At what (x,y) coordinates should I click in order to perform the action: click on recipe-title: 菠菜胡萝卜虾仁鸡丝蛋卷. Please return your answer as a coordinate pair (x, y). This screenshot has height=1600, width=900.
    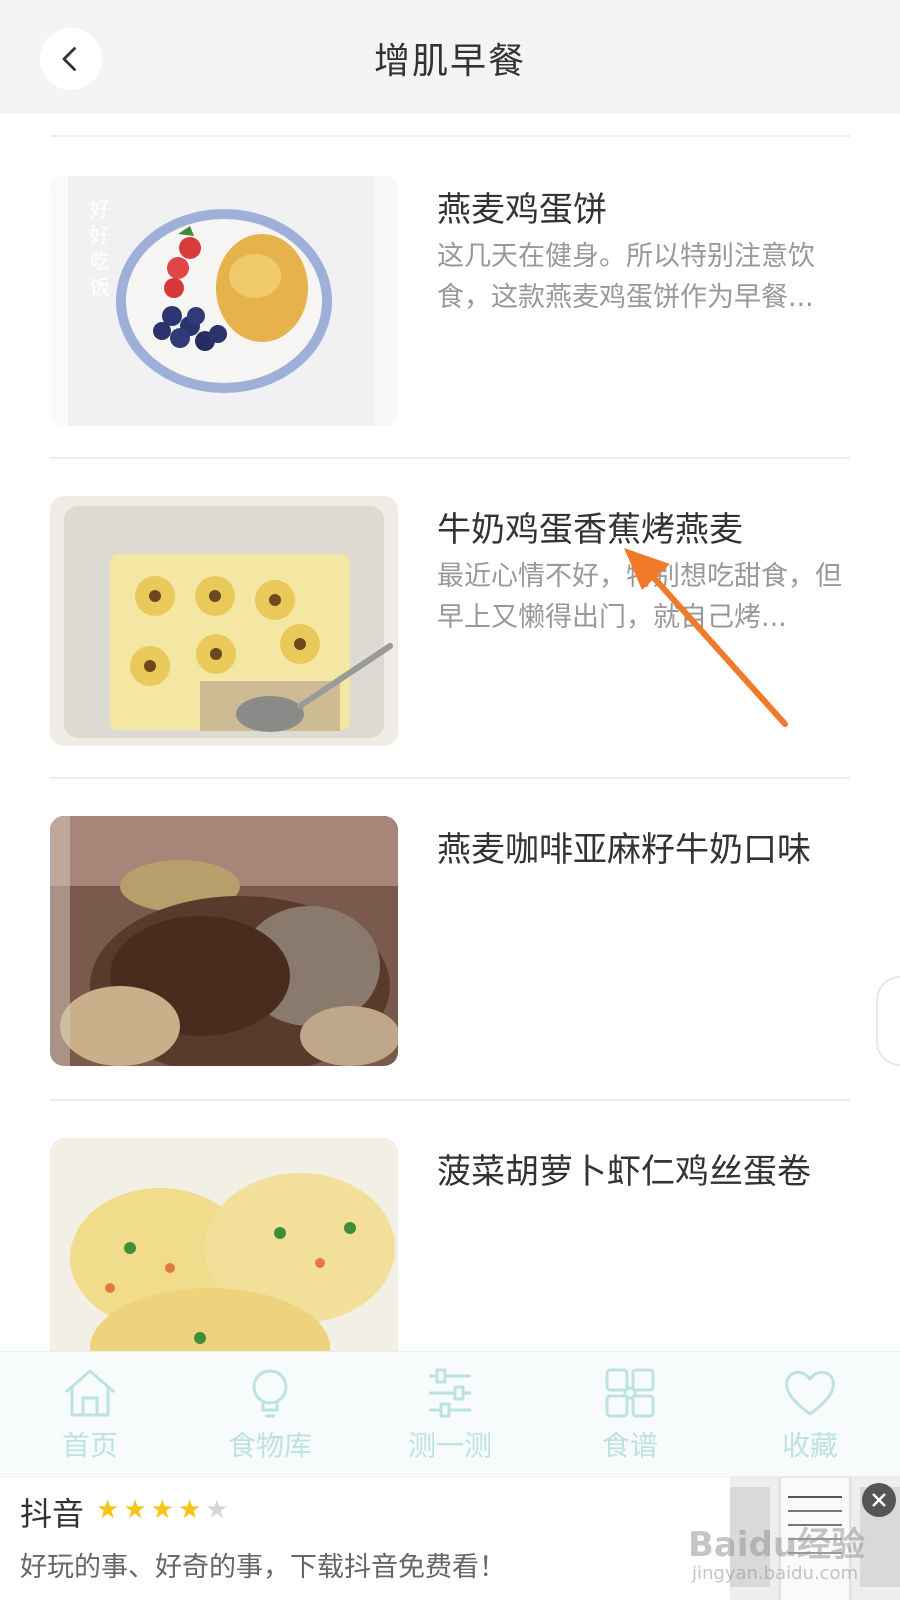
    Looking at the image, I should click on (624, 1172).